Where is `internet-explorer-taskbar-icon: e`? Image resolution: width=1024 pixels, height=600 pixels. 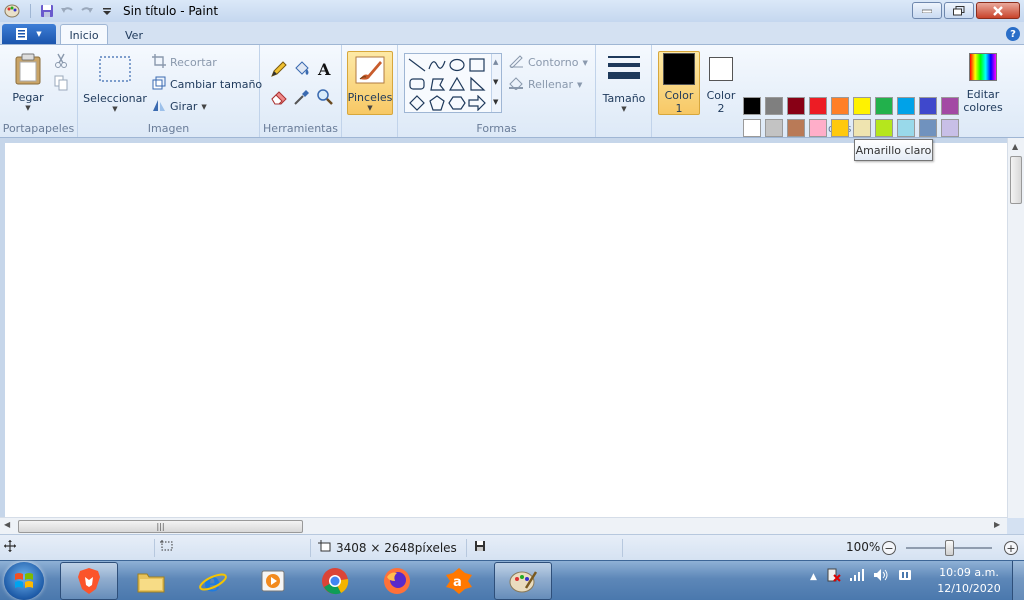 internet-explorer-taskbar-icon: e is located at coordinates (213, 581).